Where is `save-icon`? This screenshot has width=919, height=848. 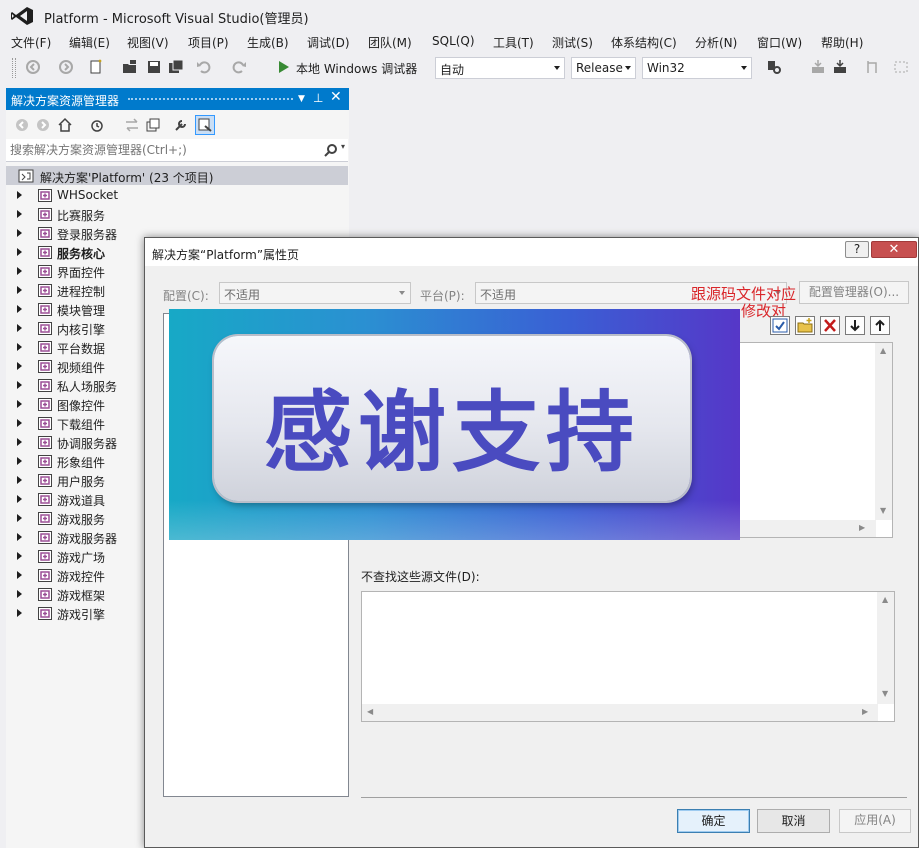 save-icon is located at coordinates (154, 67).